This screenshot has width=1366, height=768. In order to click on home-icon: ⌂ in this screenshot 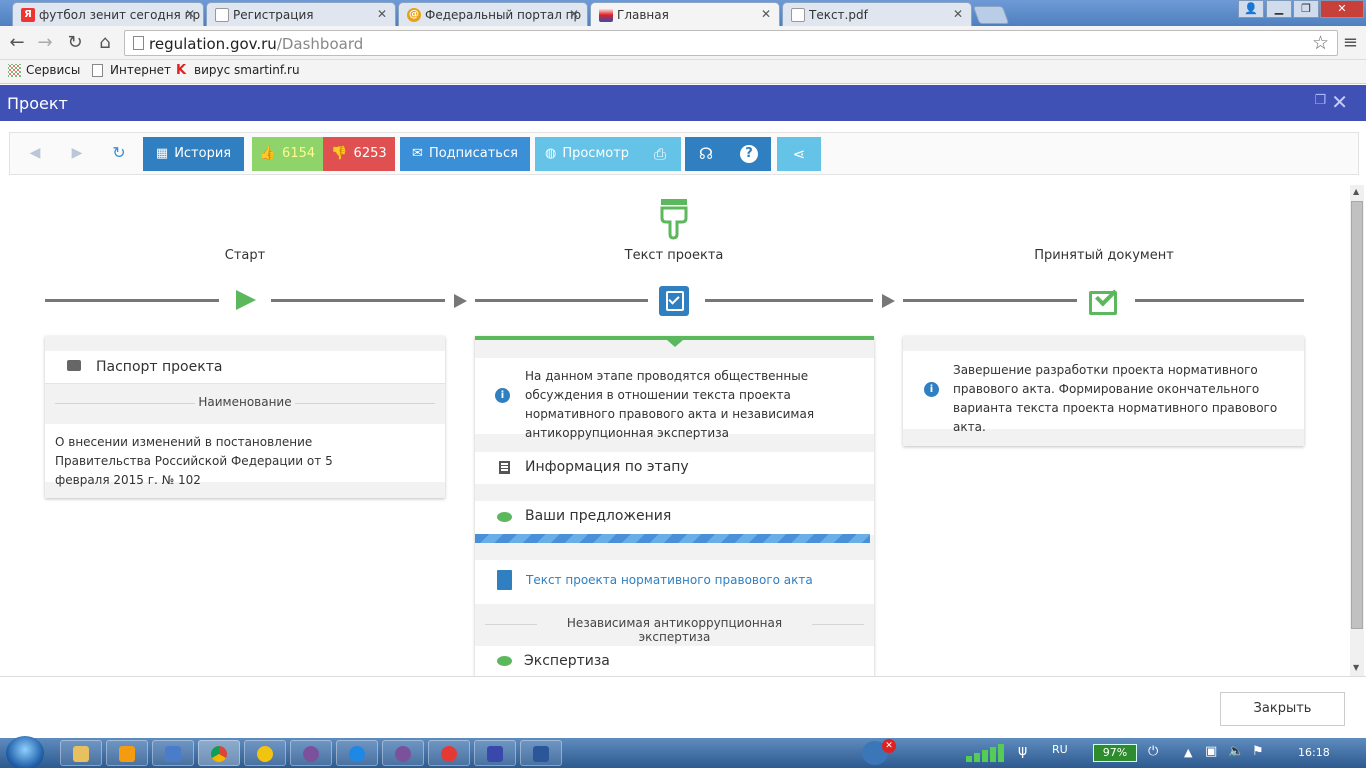, I will do `click(105, 42)`.